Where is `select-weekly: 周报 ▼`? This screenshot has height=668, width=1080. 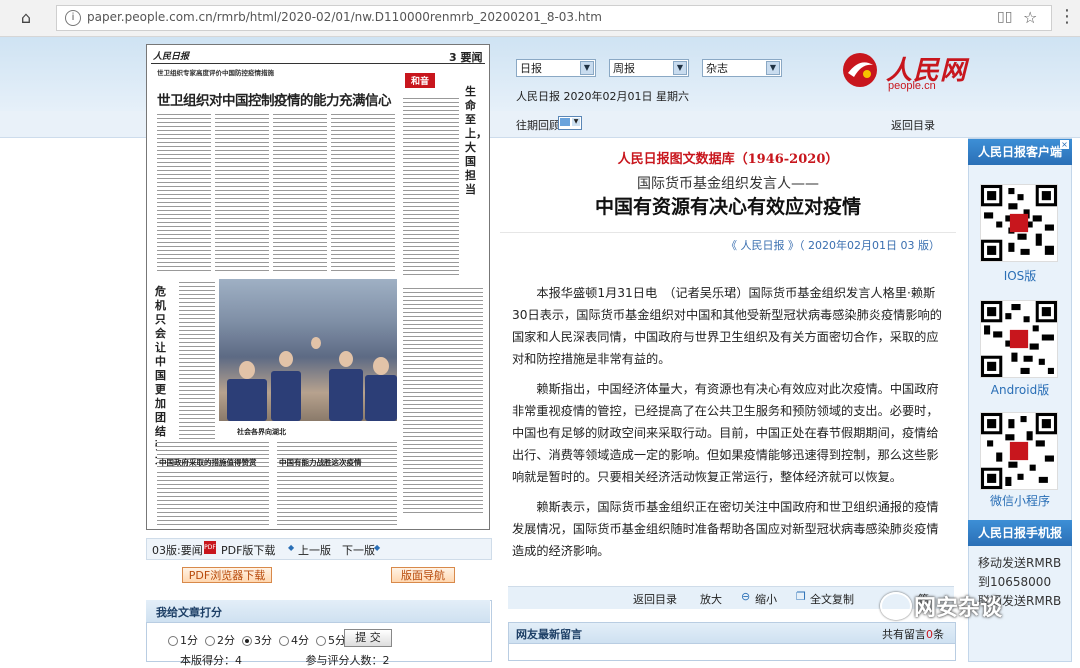 select-weekly: 周报 ▼ is located at coordinates (649, 68).